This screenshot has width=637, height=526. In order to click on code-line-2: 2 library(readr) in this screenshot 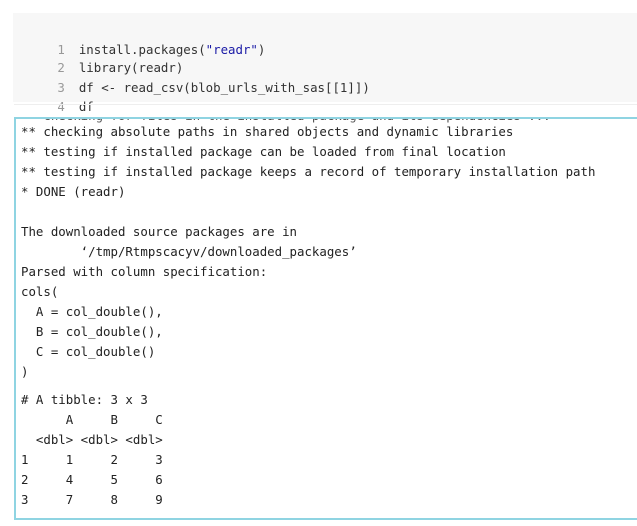, I will do `click(98, 56)`.